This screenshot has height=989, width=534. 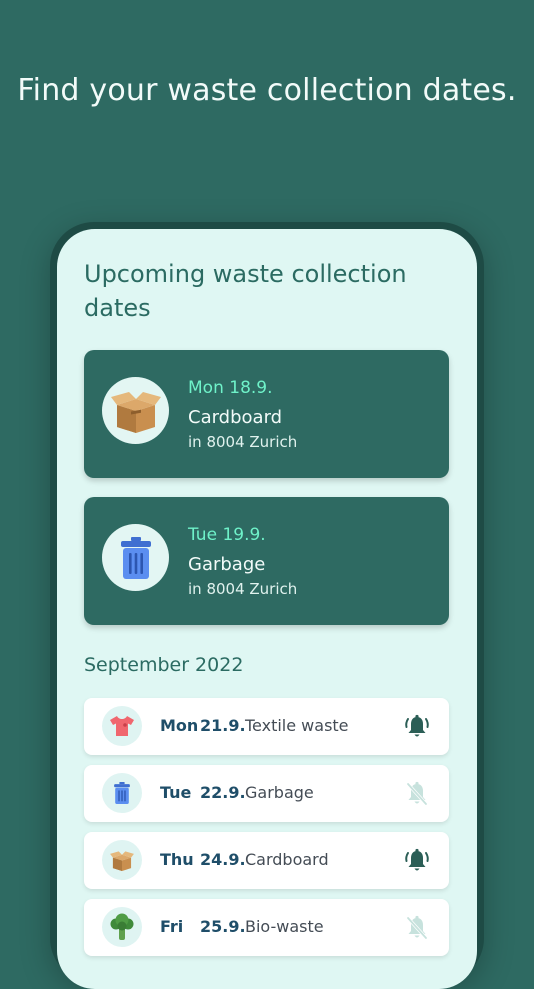 What do you see at coordinates (245, 291) in the screenshot?
I see `screen-title: Upcoming waste collection dates` at bounding box center [245, 291].